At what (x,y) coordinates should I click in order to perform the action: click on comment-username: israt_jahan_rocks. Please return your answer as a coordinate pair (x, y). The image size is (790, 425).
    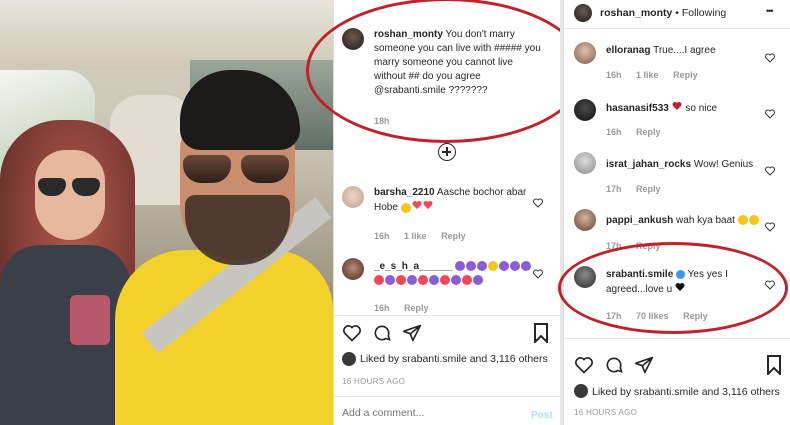
    Looking at the image, I should click on (648, 164).